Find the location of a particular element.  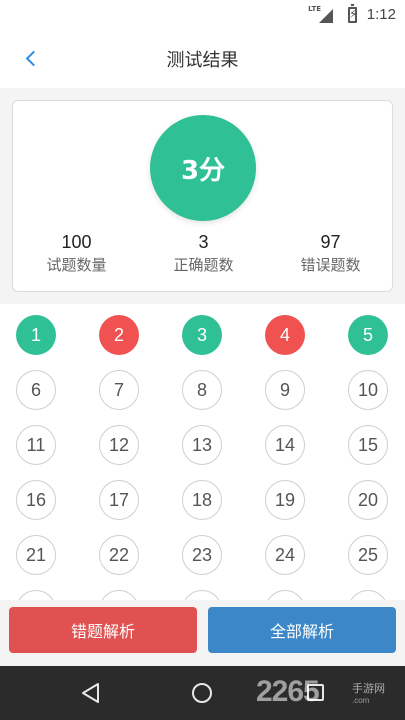

clock: 1:12 is located at coordinates (381, 14).